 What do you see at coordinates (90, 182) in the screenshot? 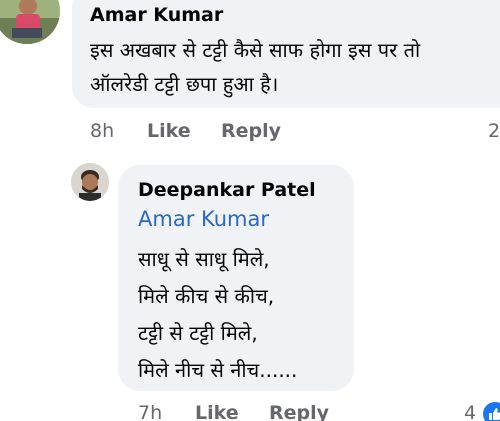
I see `avatar-deepankar-patel` at bounding box center [90, 182].